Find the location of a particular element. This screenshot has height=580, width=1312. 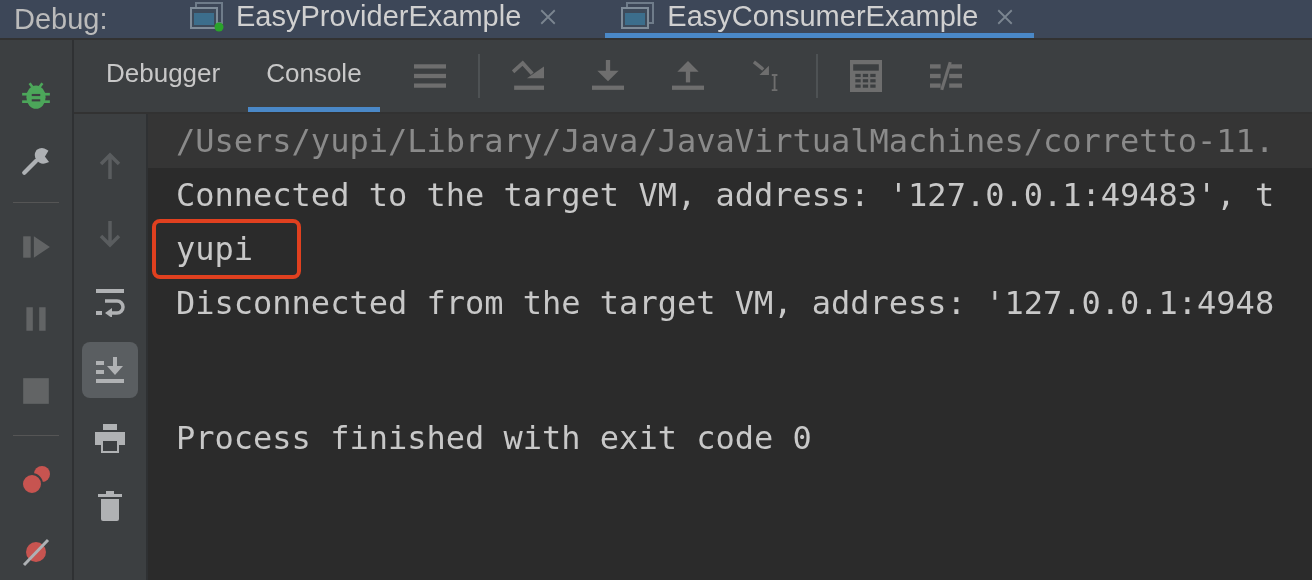

step-out-icon is located at coordinates (687, 76).